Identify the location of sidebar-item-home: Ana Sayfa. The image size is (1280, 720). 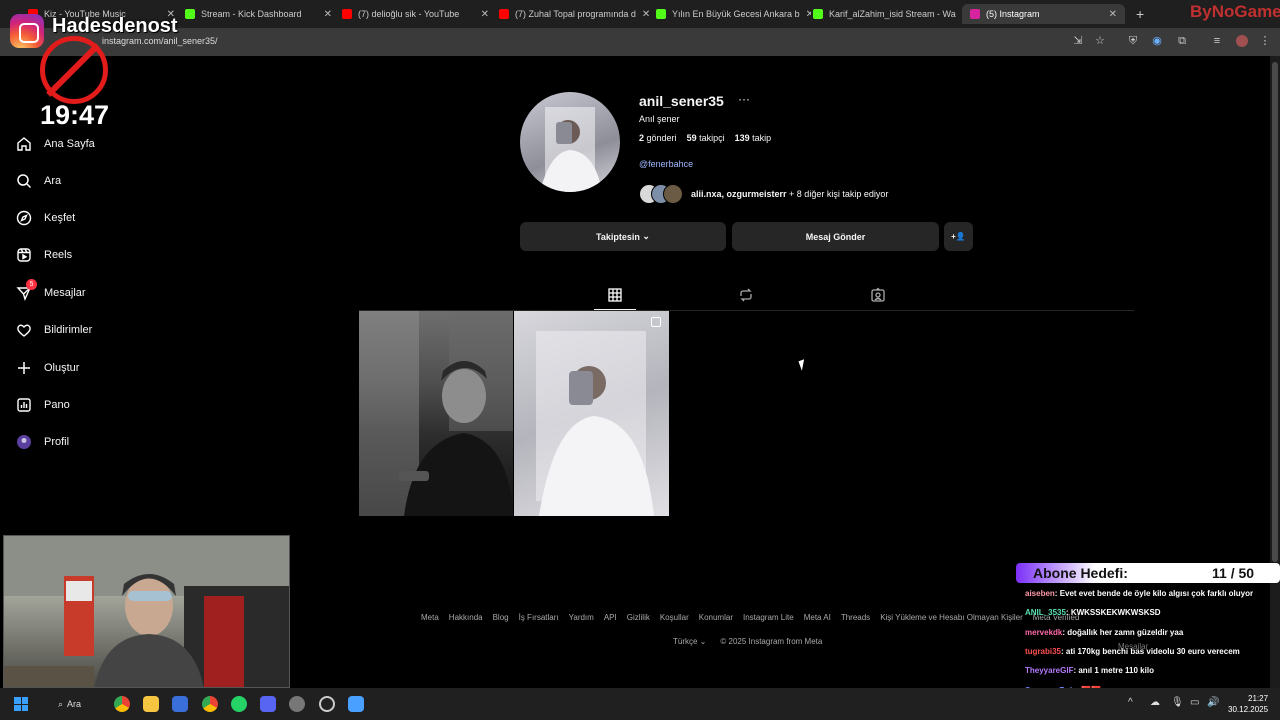
(55, 144).